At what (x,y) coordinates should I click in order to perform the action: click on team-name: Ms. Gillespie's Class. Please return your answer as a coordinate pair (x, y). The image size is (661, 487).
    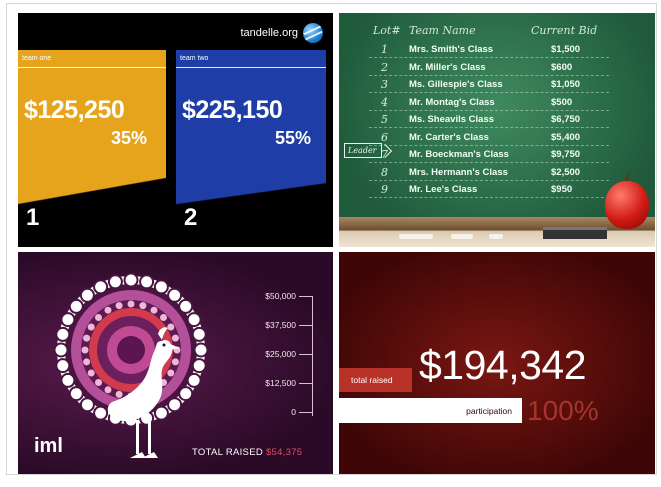
    Looking at the image, I should click on (456, 84).